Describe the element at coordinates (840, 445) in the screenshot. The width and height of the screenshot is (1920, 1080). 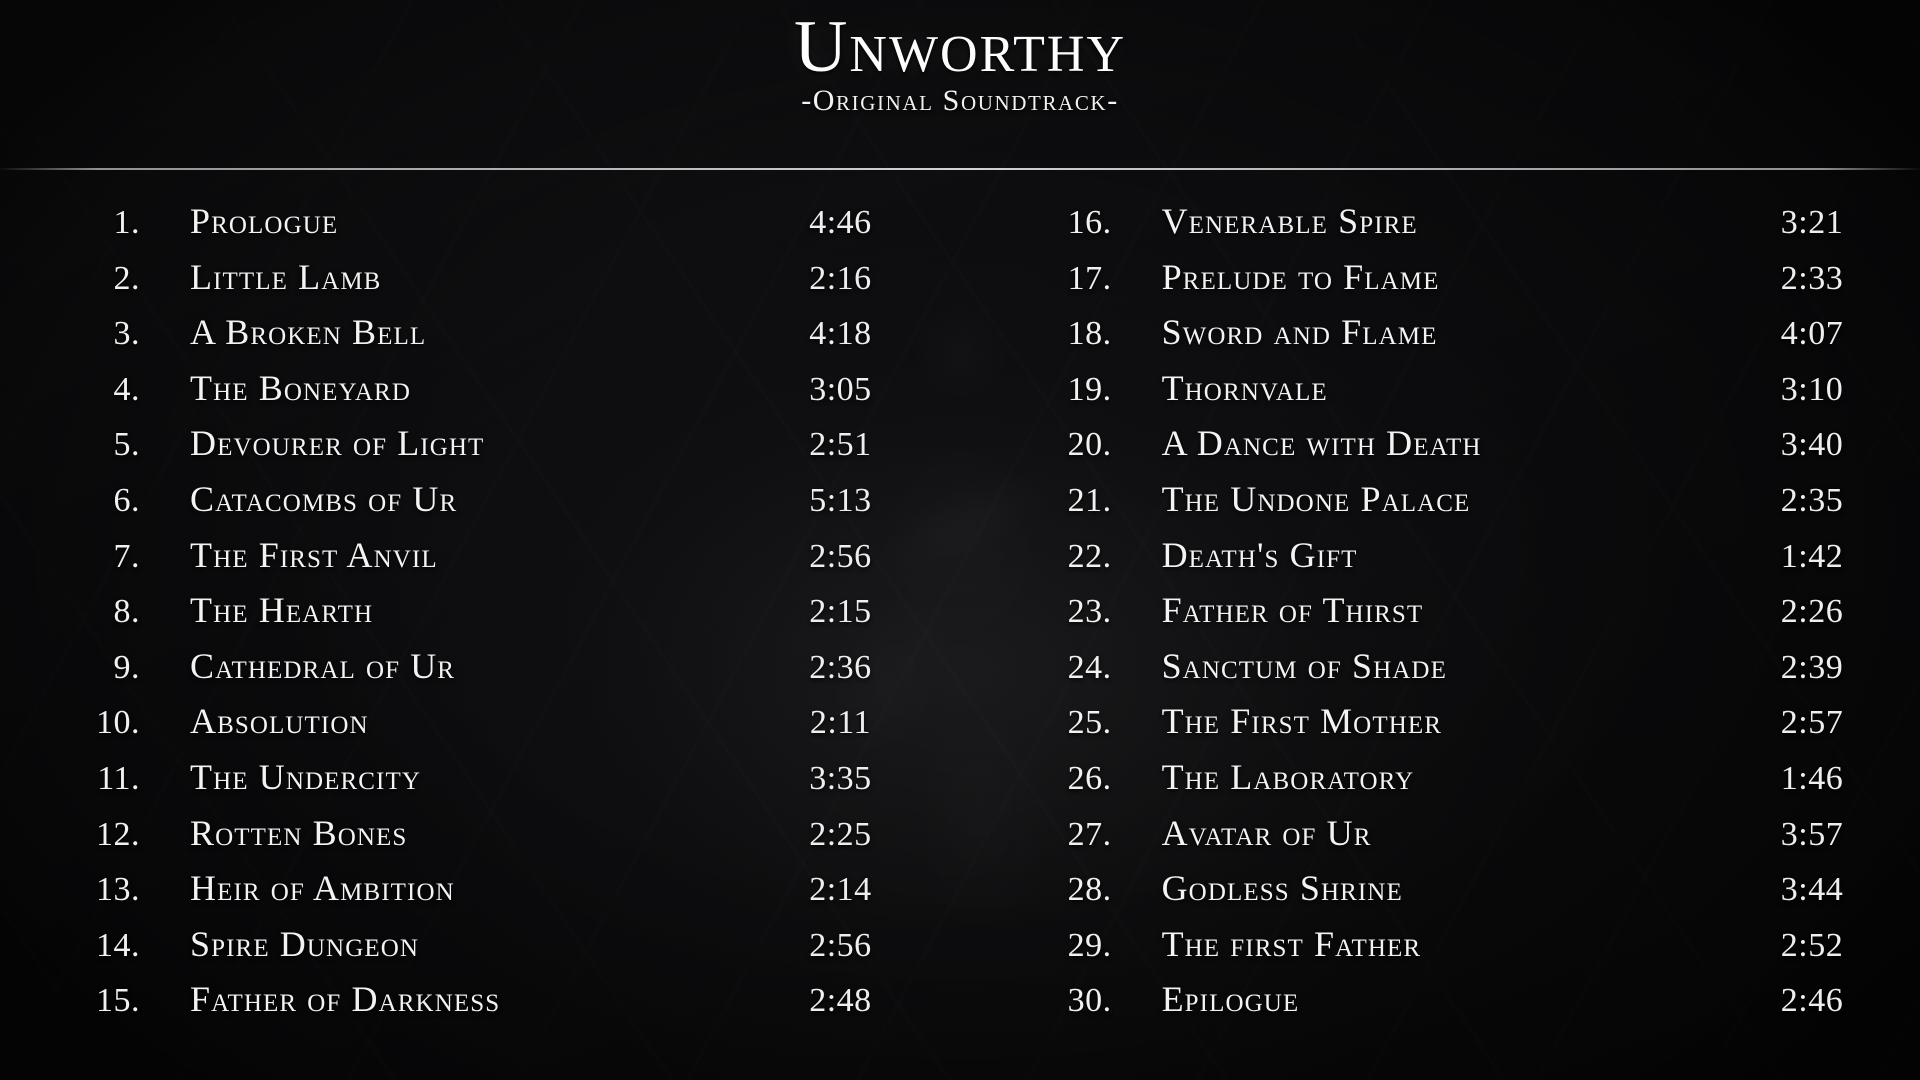
I see `track-duration: 2:51` at that location.